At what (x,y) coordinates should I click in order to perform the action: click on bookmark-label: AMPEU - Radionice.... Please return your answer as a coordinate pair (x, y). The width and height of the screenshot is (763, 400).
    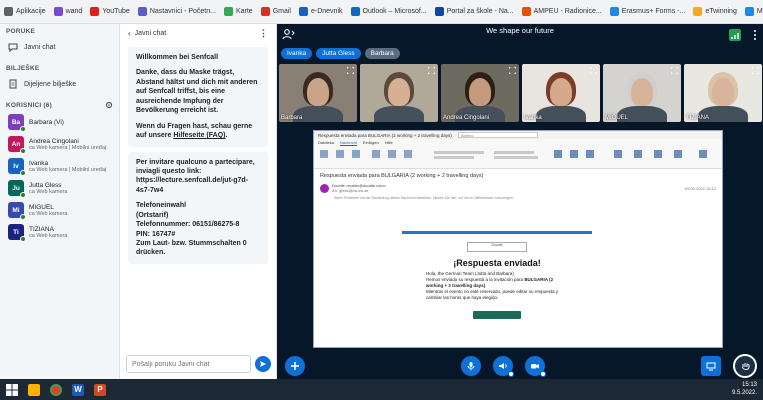
    Looking at the image, I should click on (567, 11).